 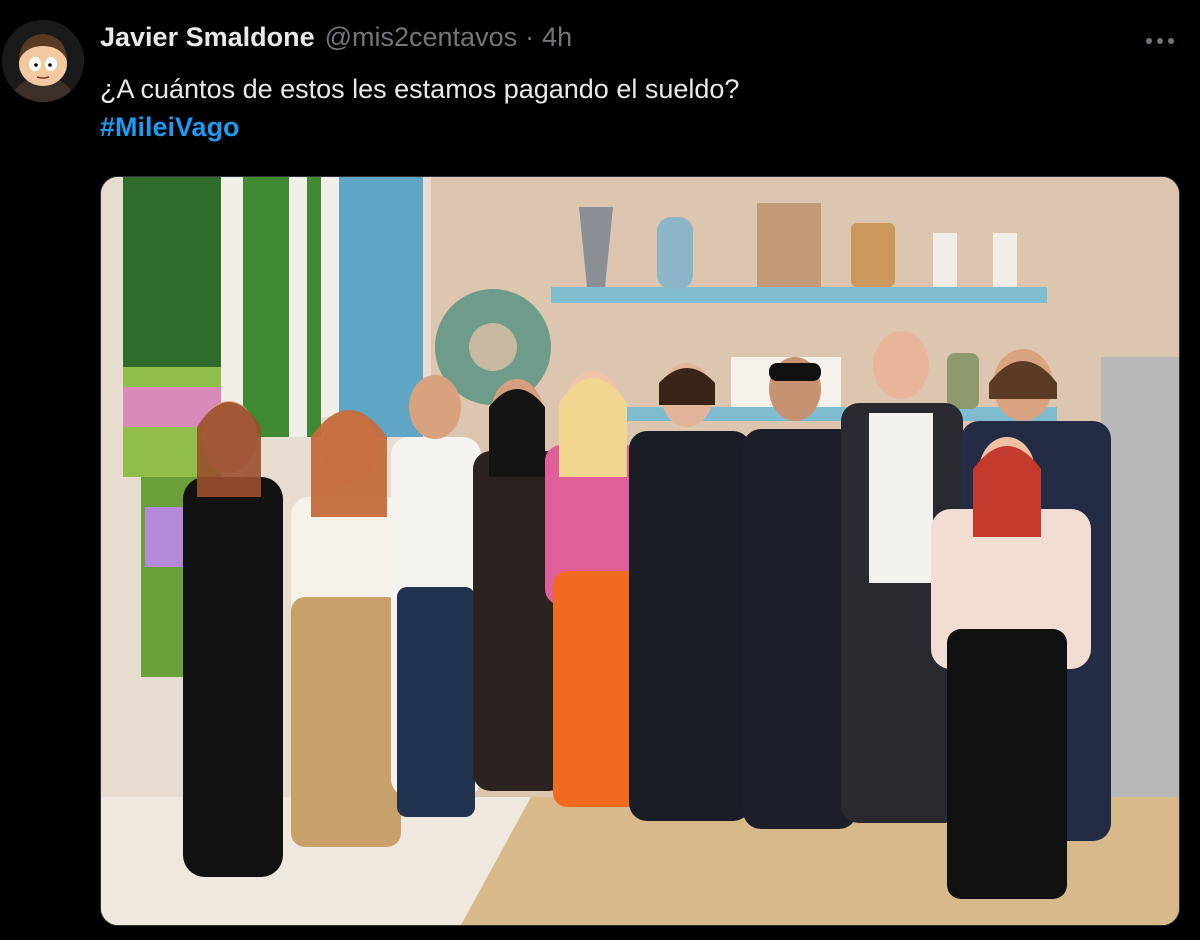 I want to click on avatar, so click(x=43, y=61).